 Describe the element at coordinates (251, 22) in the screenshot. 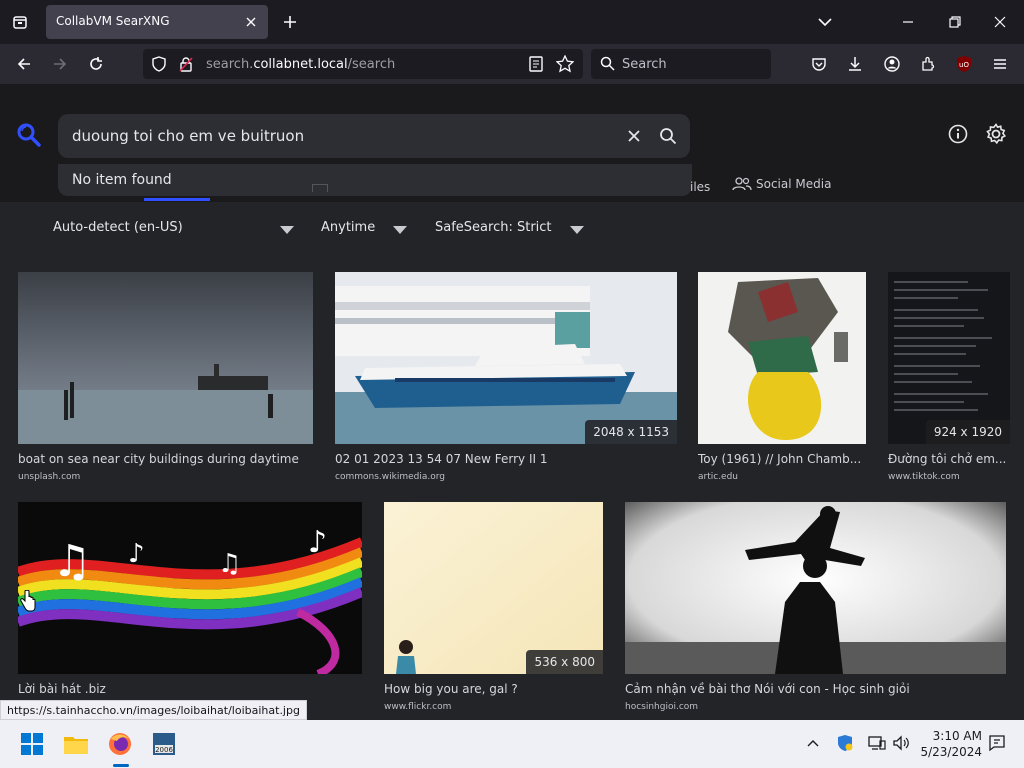

I see `close-tab-icon` at that location.